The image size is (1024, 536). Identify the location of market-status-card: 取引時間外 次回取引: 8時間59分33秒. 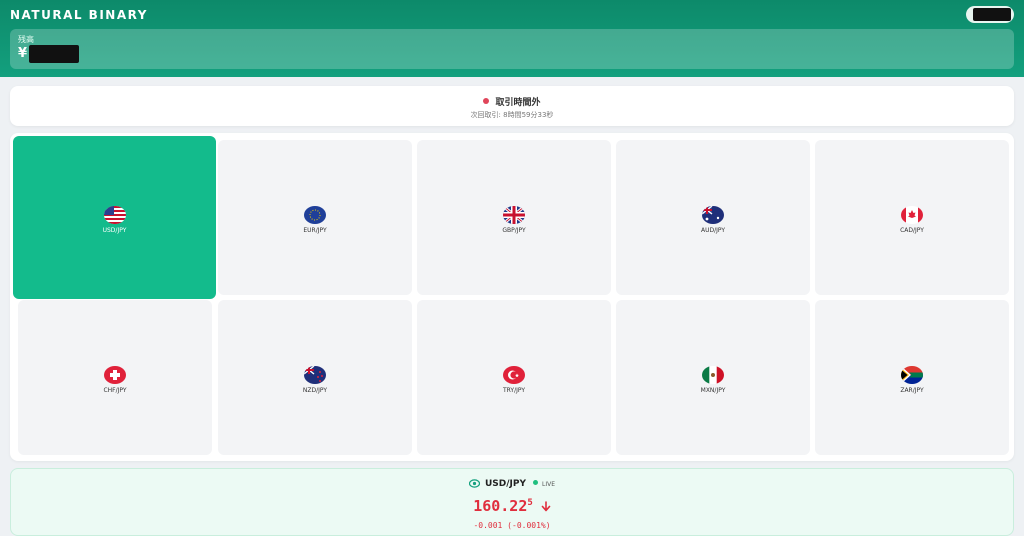
(512, 106).